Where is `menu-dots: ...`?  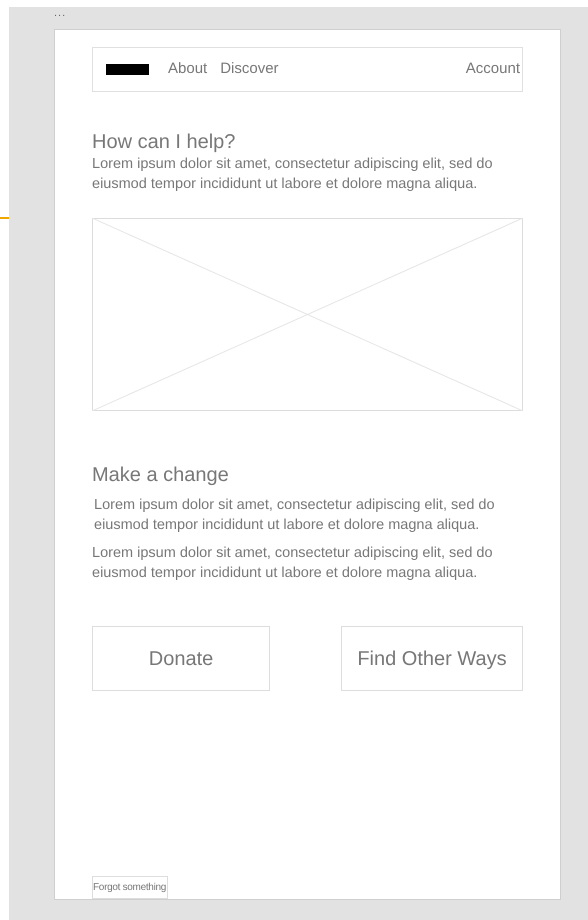
menu-dots: ... is located at coordinates (321, 18).